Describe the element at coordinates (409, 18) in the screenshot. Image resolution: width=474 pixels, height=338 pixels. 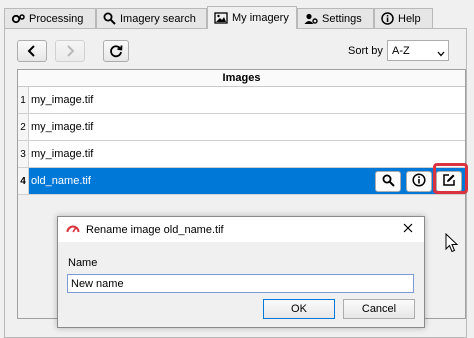
I see `tab-label: Help` at that location.